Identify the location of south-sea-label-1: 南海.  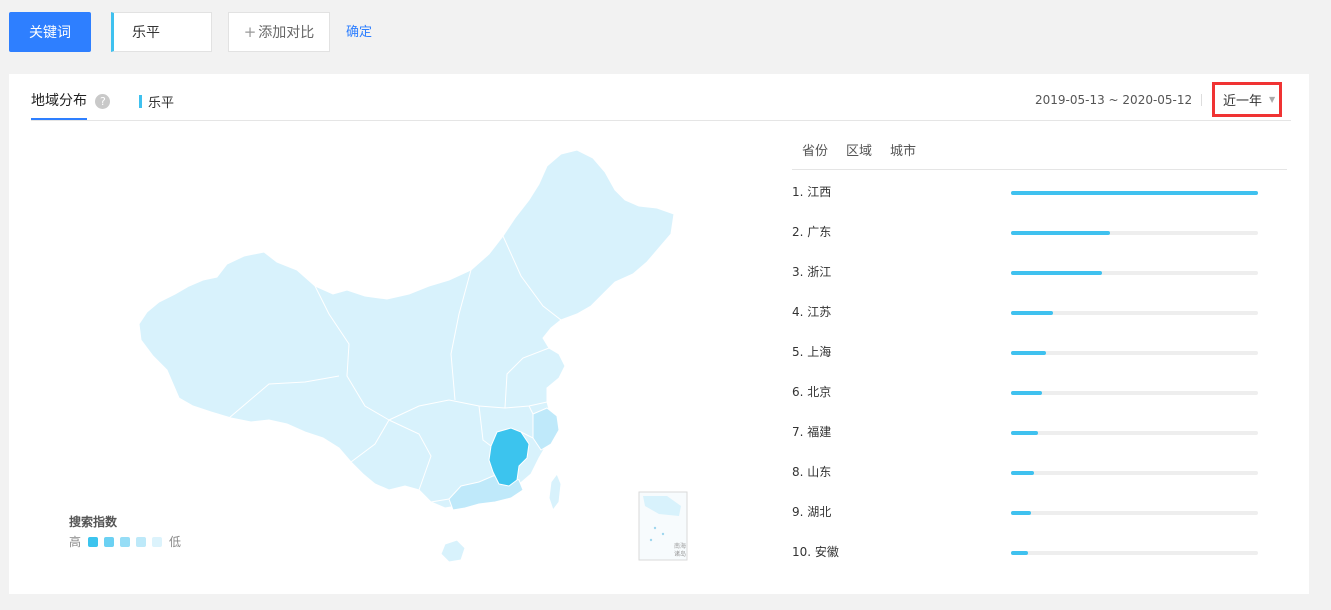
(680, 546).